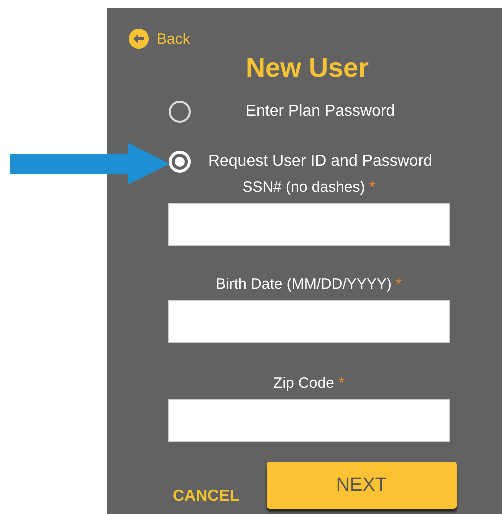 This screenshot has width=502, height=514. What do you see at coordinates (180, 112) in the screenshot?
I see `radio-button` at bounding box center [180, 112].